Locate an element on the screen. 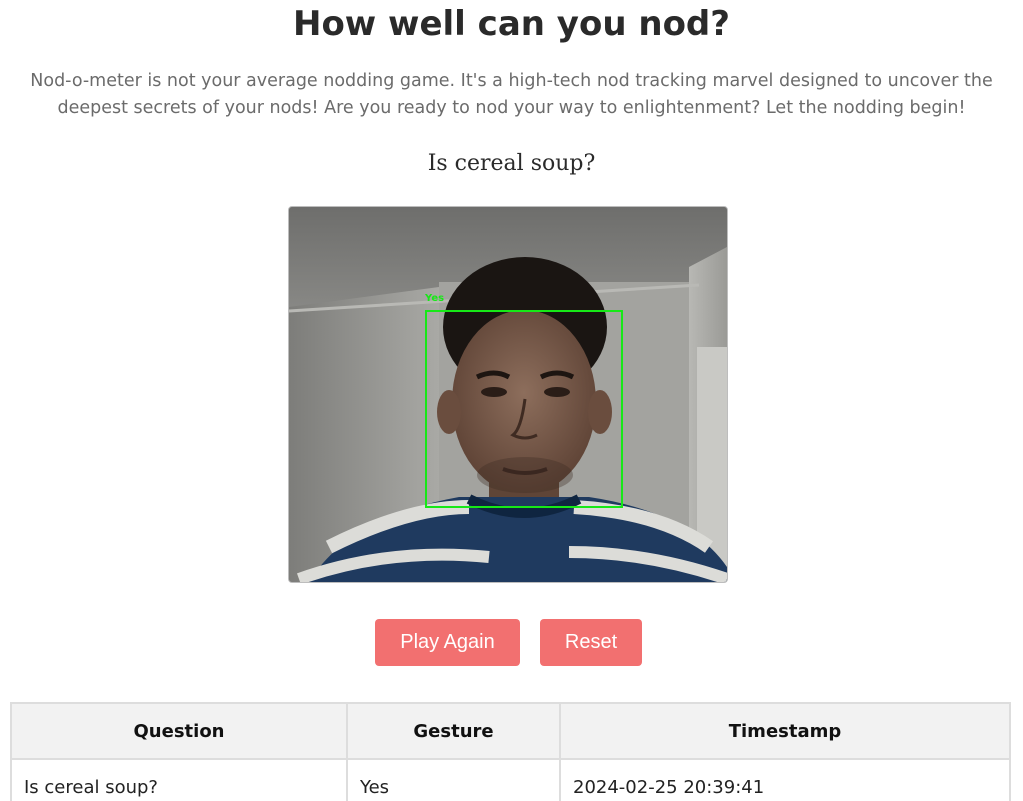 The height and width of the screenshot is (801, 1023). column-header-gesture: Gesture is located at coordinates (453, 731).